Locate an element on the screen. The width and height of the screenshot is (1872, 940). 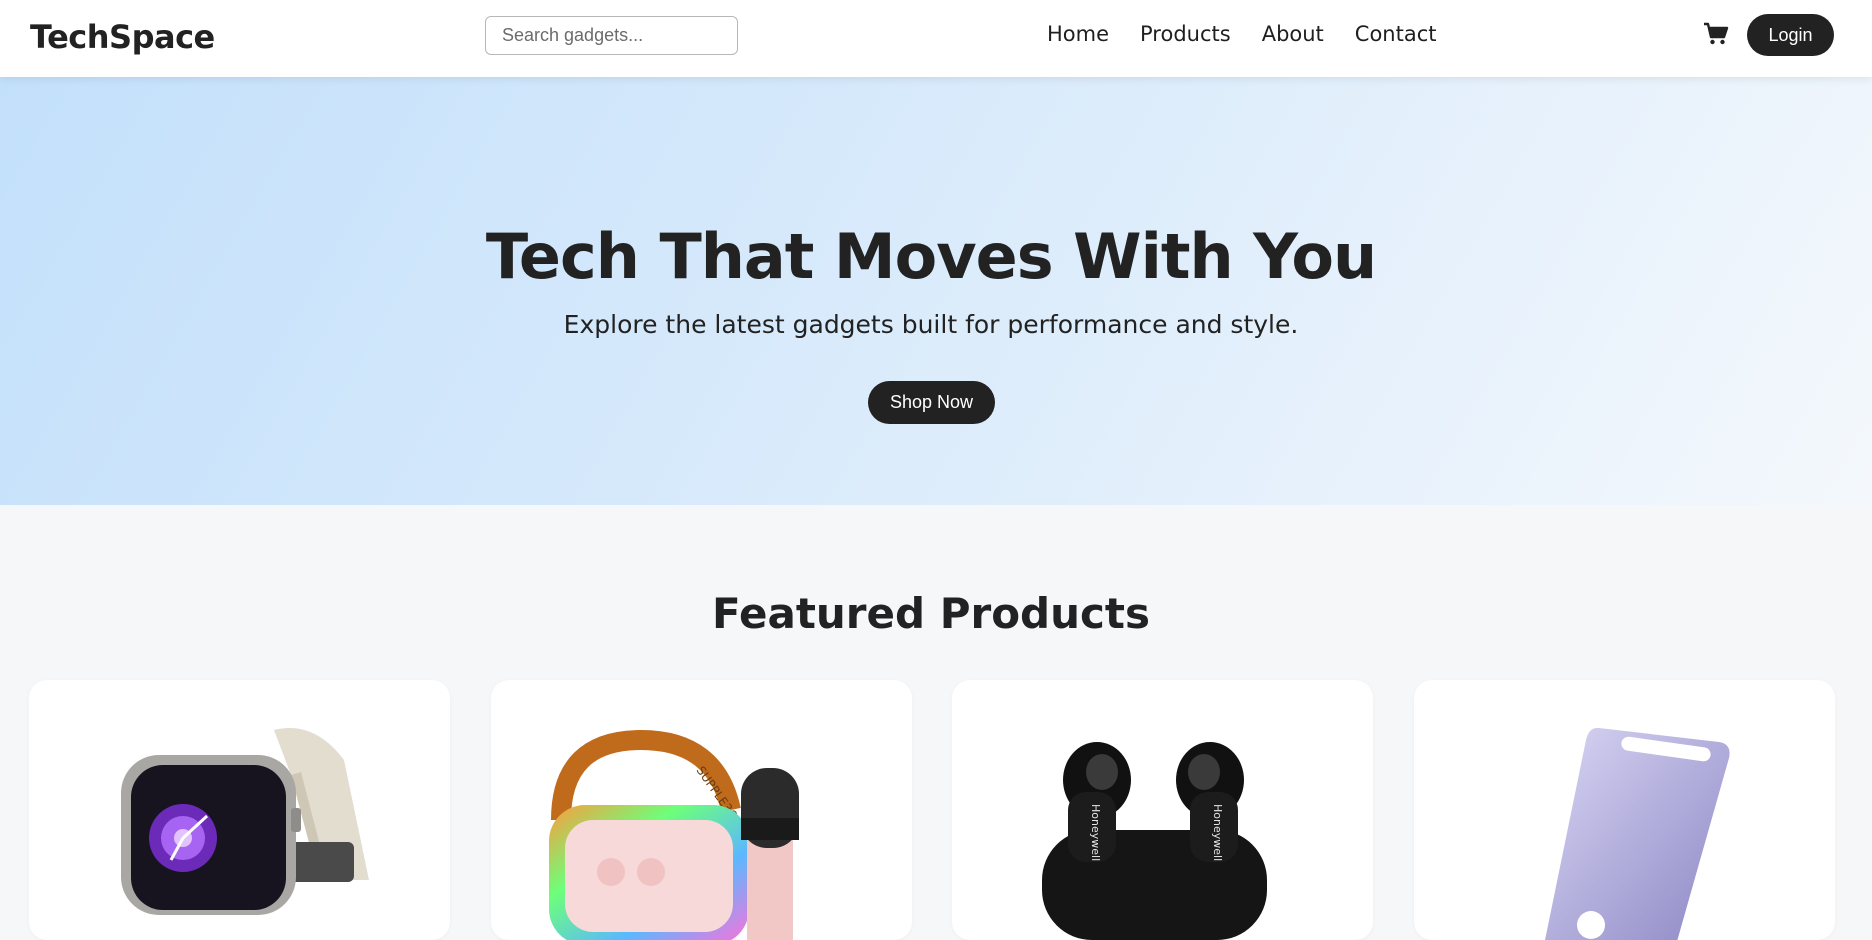
main-nav: Home Products About Contact is located at coordinates (1242, 34).